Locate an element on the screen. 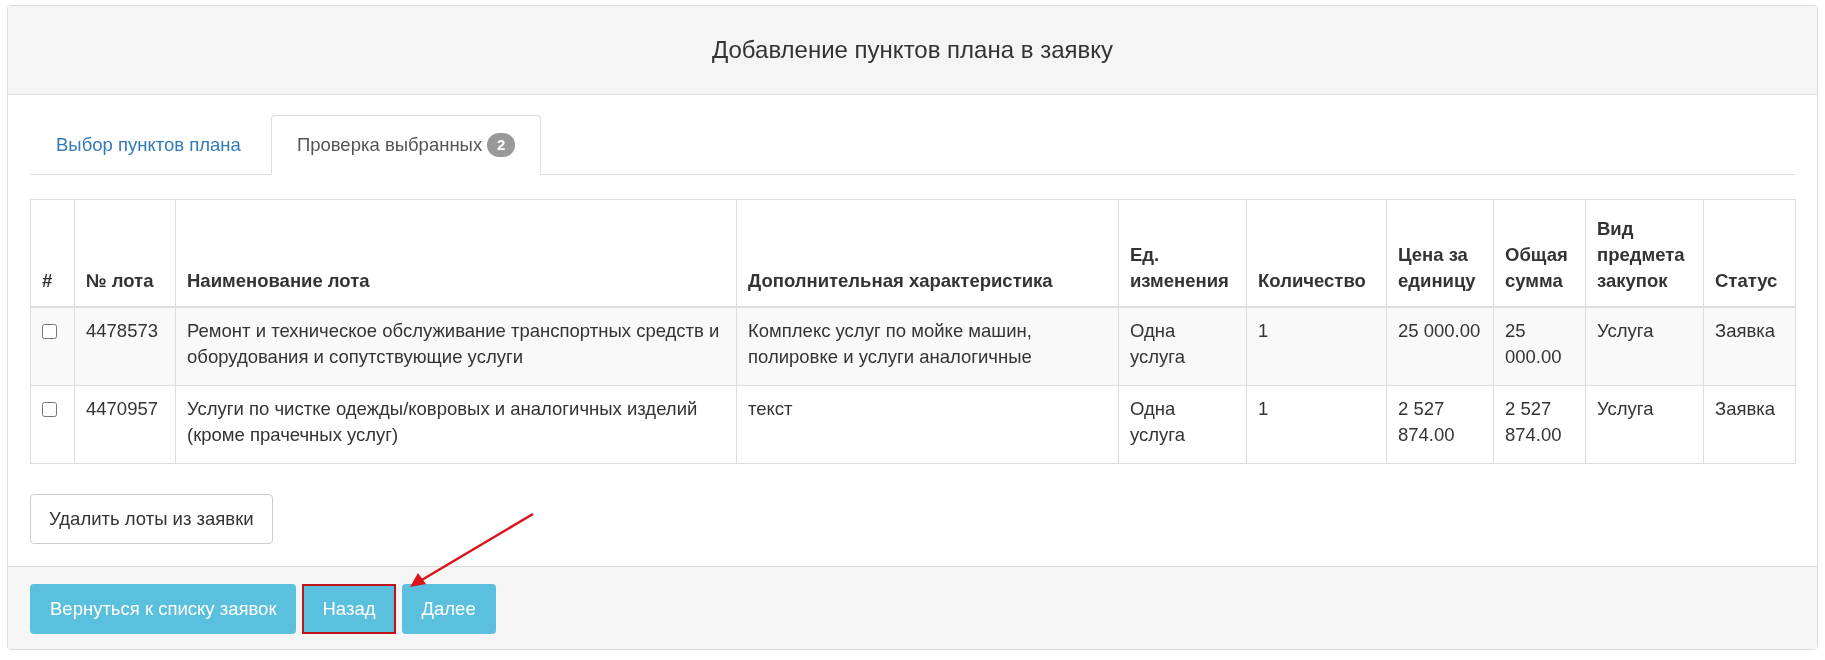 This screenshot has height=660, width=1825. table-cell: 4470957 is located at coordinates (125, 424).